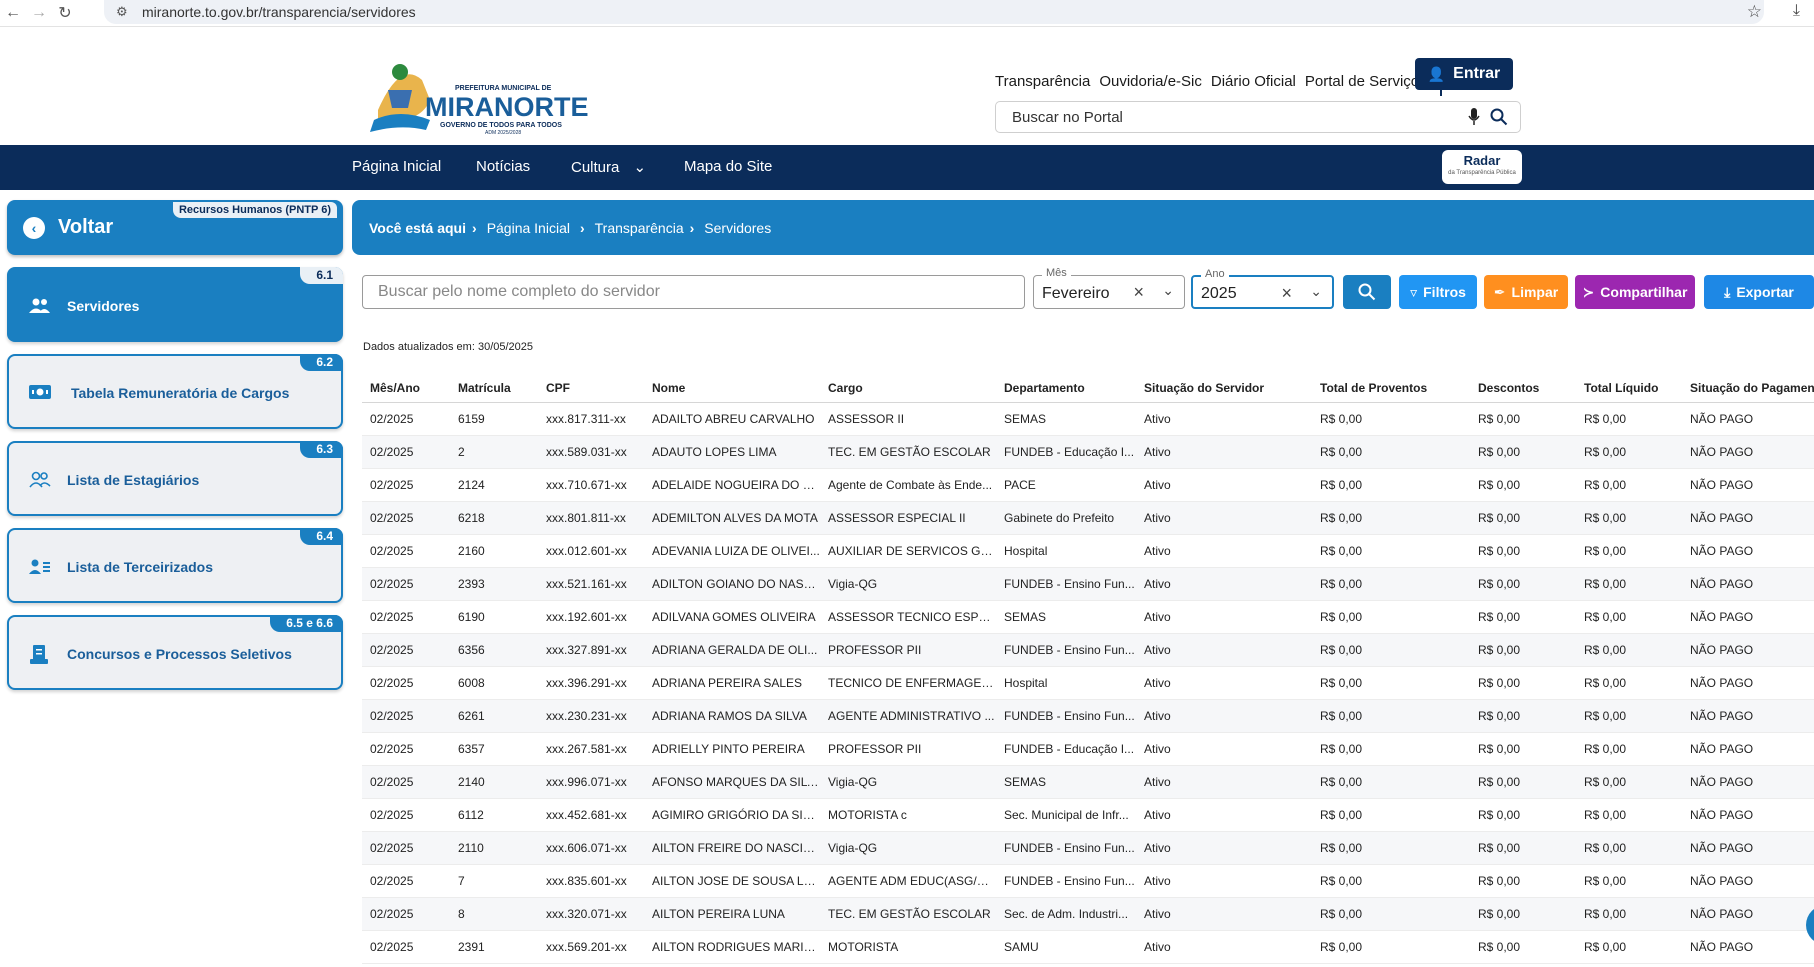  I want to click on back-icon: ←, so click(13, 13).